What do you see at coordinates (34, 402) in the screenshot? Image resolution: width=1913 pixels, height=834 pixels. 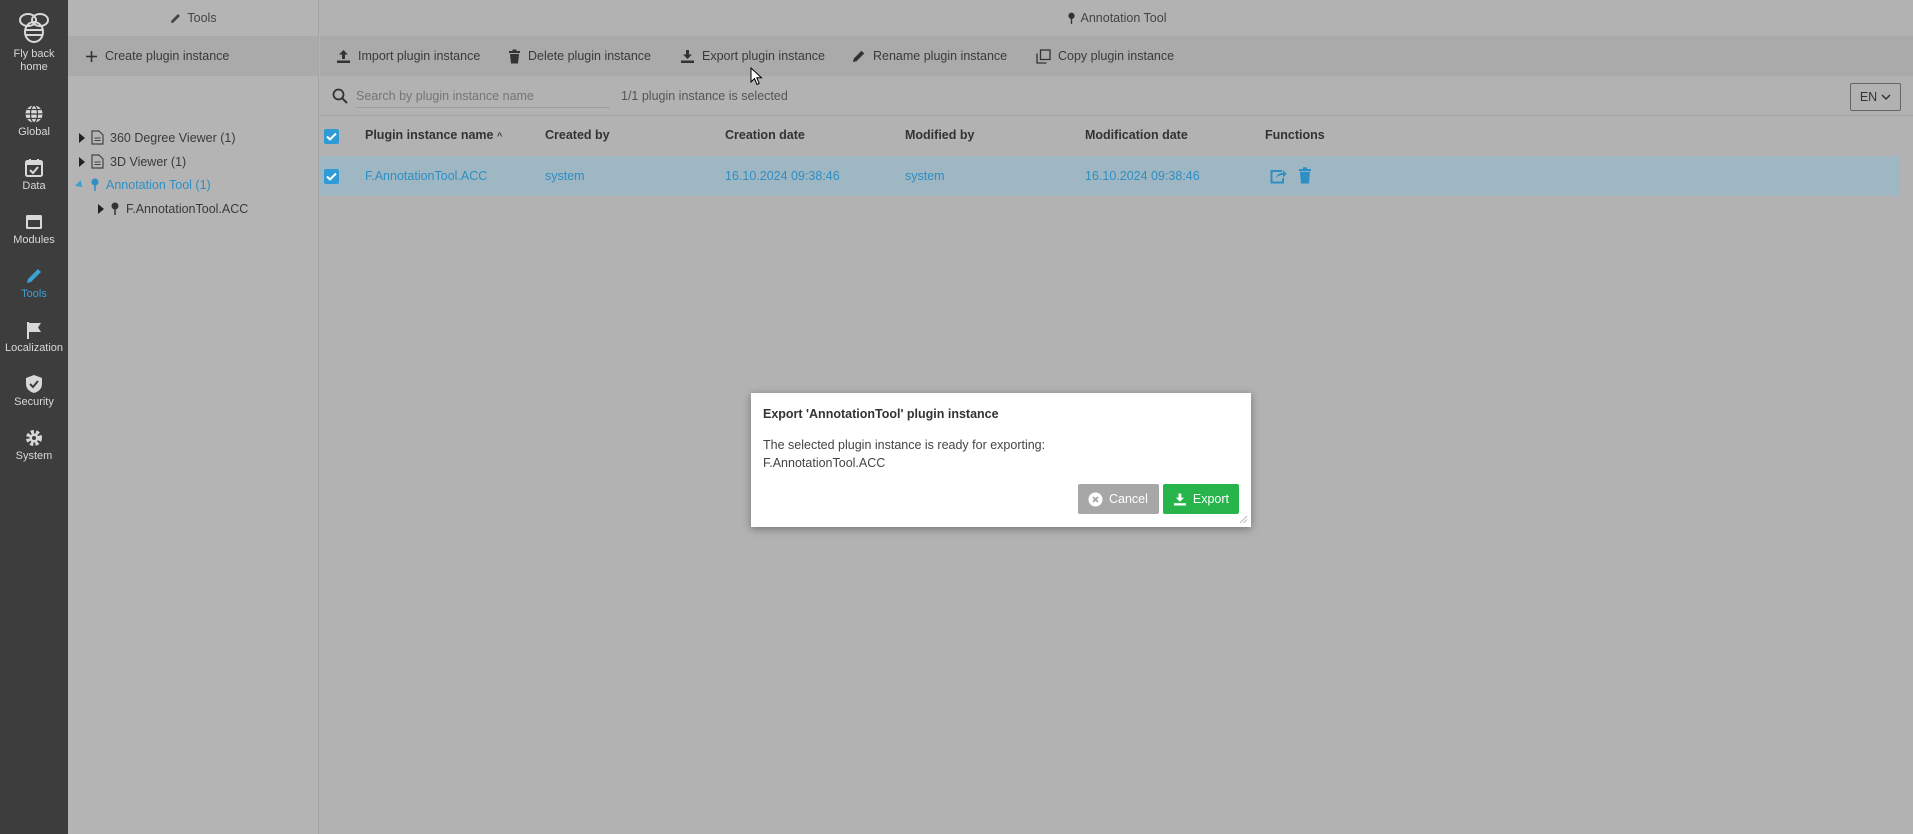 I see `nav-label: Security` at bounding box center [34, 402].